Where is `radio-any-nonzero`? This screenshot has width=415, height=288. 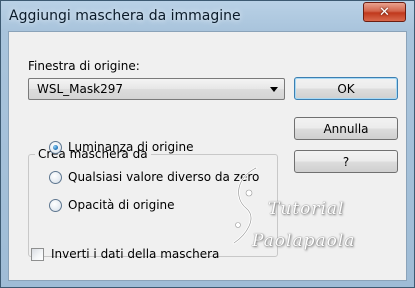 radio-any-nonzero is located at coordinates (55, 177).